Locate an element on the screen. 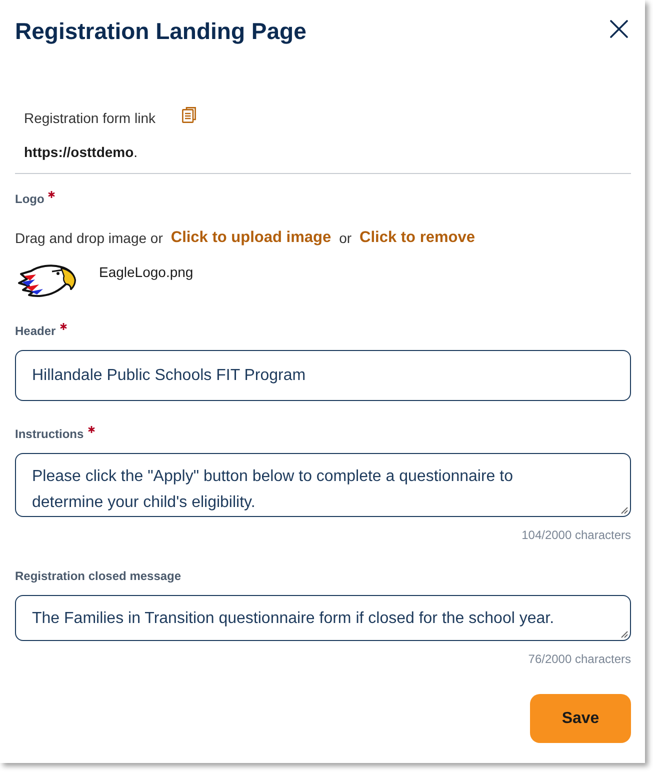 Image resolution: width=653 pixels, height=772 pixels. dialog-title: Registration Landing Page is located at coordinates (160, 31).